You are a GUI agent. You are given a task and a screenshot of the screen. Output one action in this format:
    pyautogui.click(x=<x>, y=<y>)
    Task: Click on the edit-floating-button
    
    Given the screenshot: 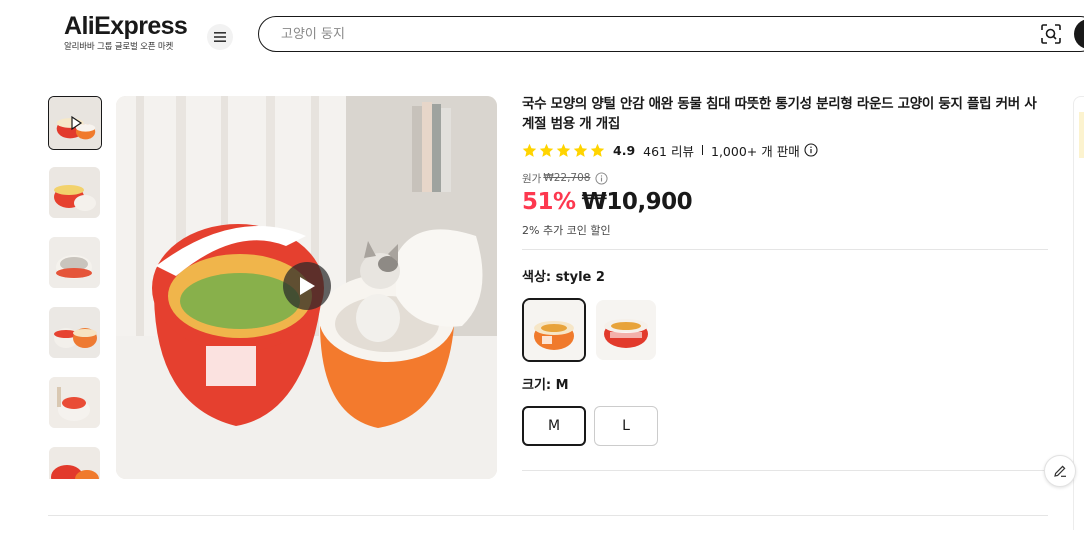 What is the action you would take?
    pyautogui.click(x=1060, y=471)
    